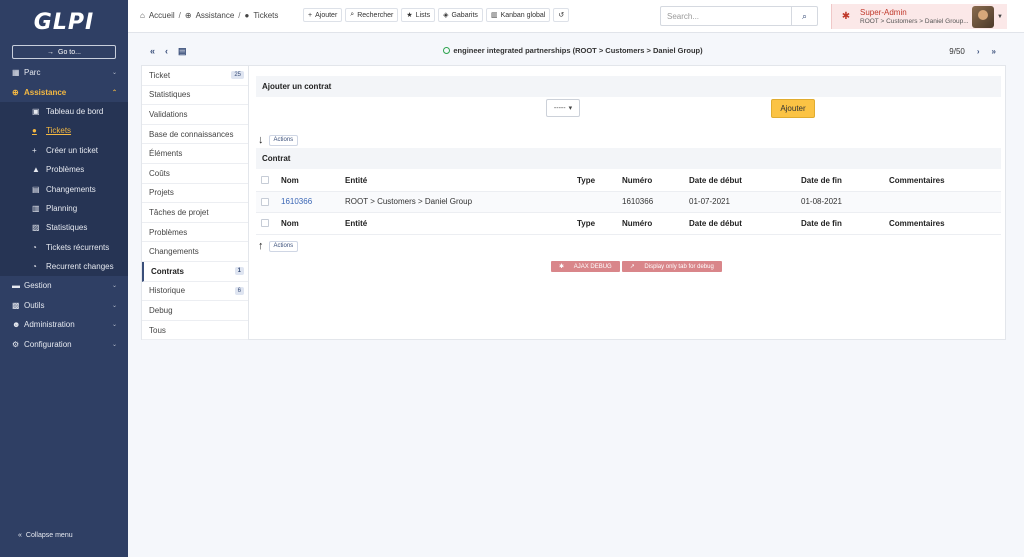 The height and width of the screenshot is (557, 1024). What do you see at coordinates (994, 51) in the screenshot?
I see `last-item-icon: »` at bounding box center [994, 51].